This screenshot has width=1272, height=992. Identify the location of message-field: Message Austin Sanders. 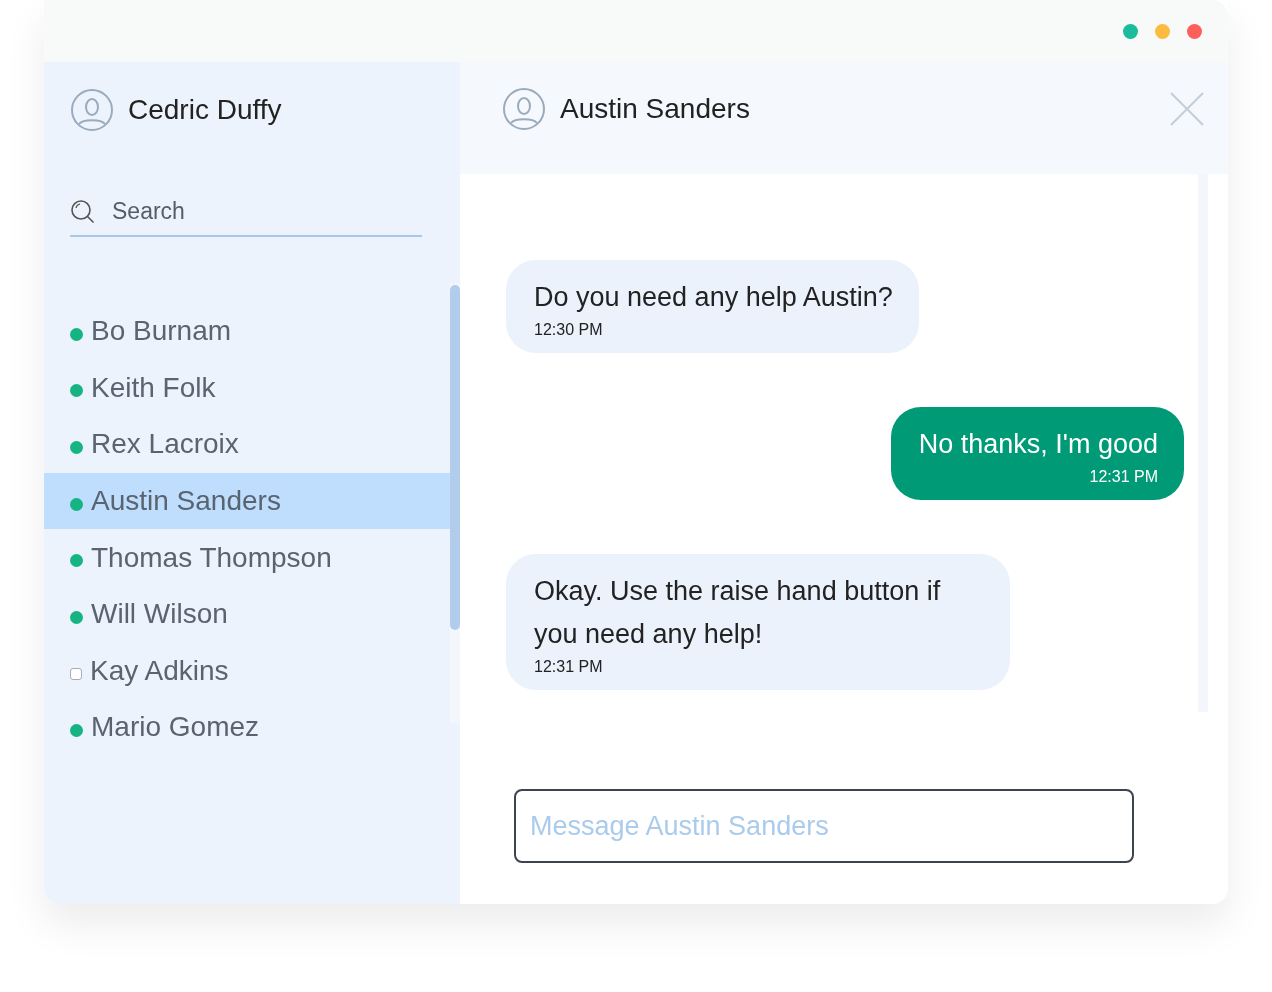
(824, 826).